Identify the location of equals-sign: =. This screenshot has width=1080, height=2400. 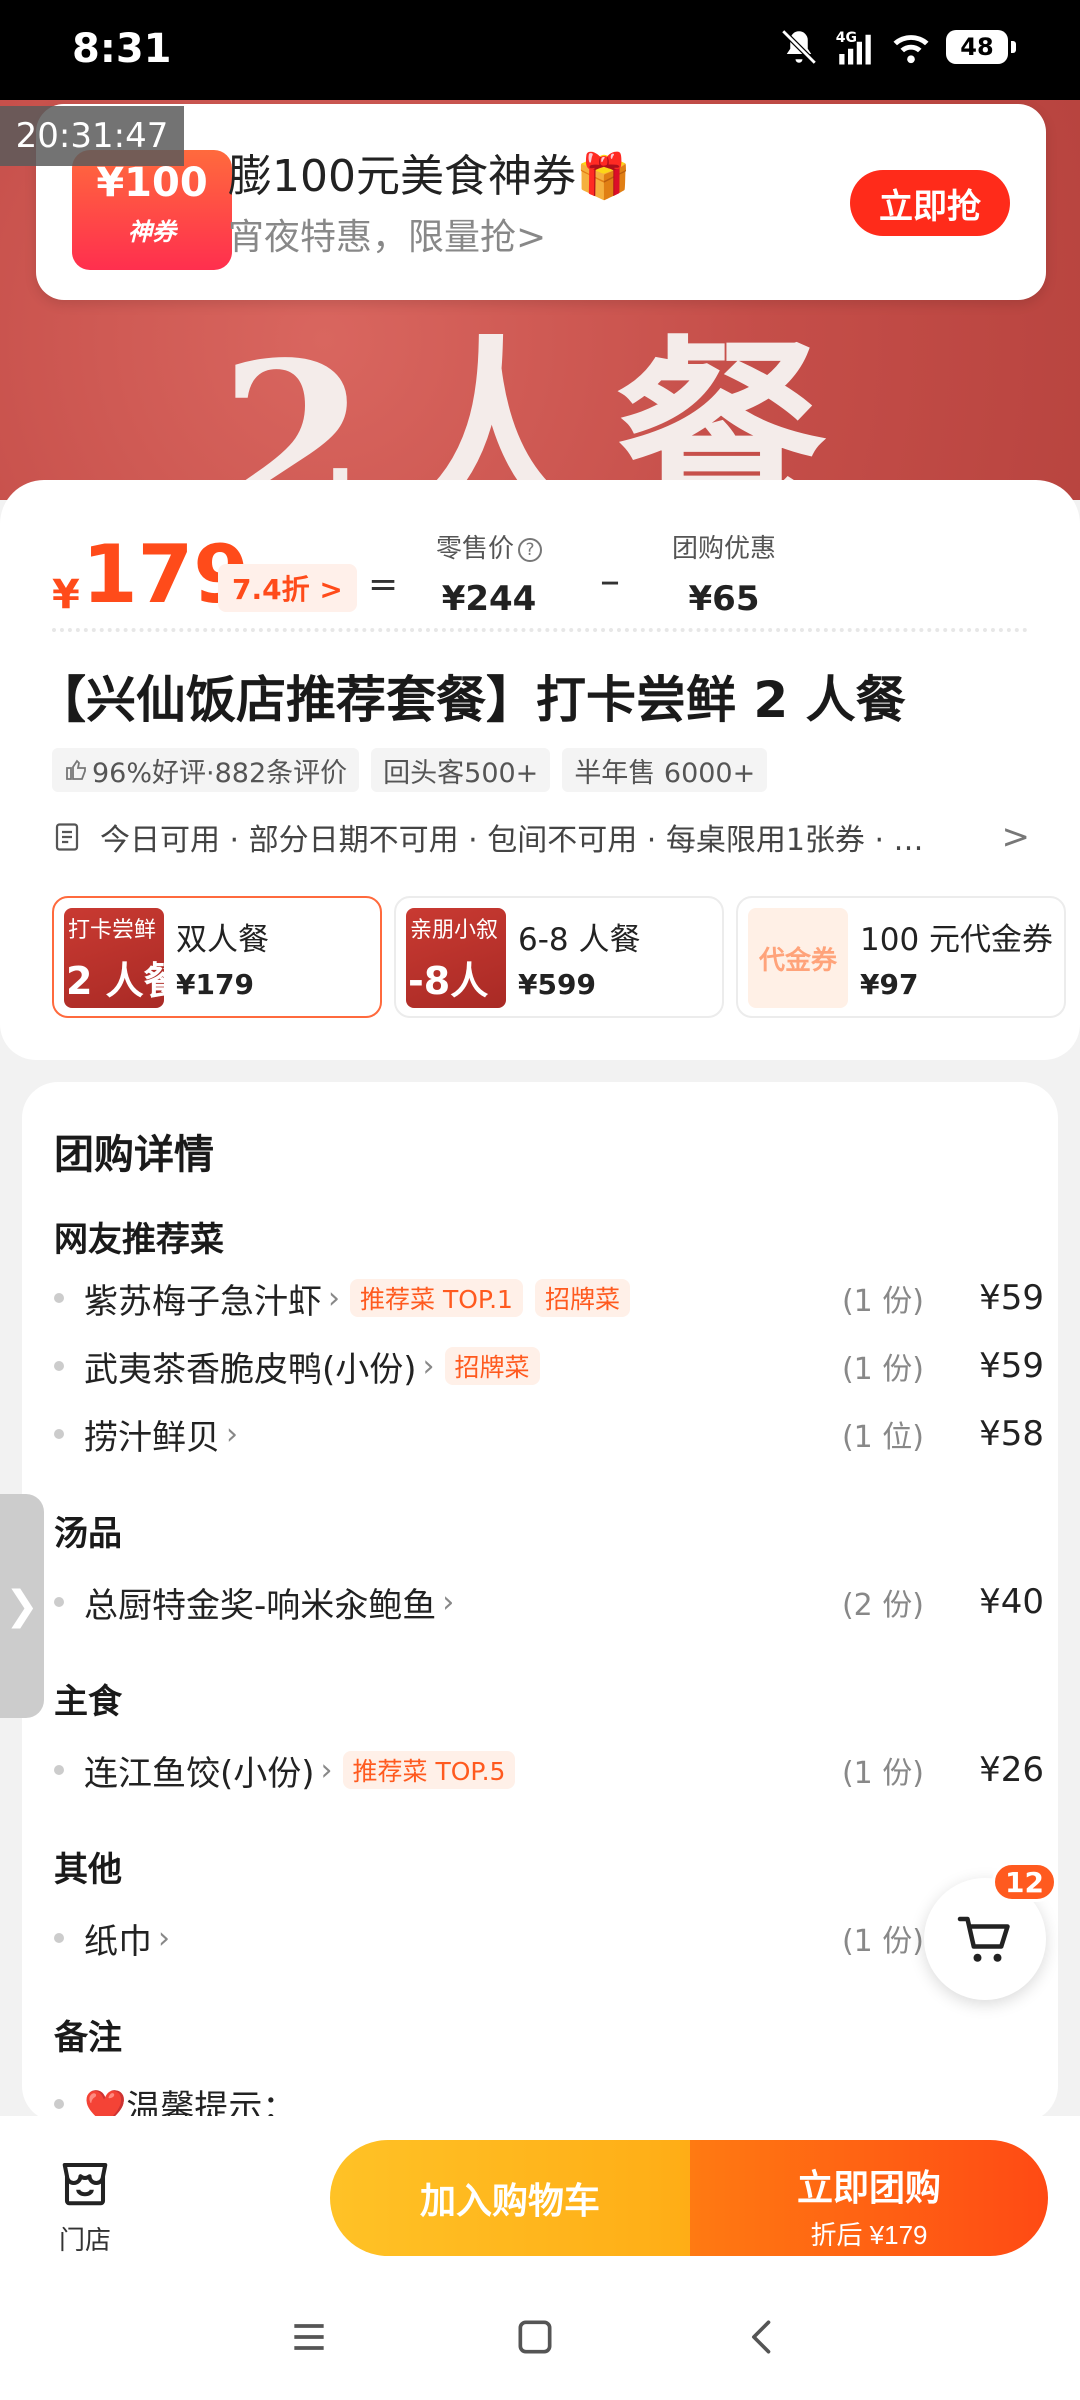
(383, 584).